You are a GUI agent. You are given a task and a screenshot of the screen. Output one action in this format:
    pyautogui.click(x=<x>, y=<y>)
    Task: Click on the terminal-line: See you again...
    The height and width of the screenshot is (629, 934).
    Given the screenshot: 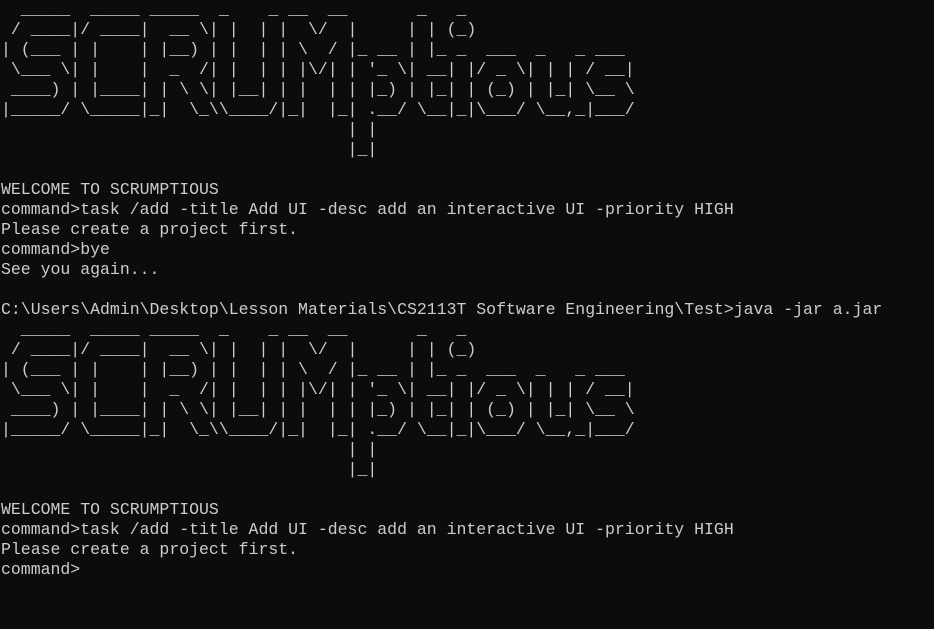 What is the action you would take?
    pyautogui.click(x=80, y=269)
    